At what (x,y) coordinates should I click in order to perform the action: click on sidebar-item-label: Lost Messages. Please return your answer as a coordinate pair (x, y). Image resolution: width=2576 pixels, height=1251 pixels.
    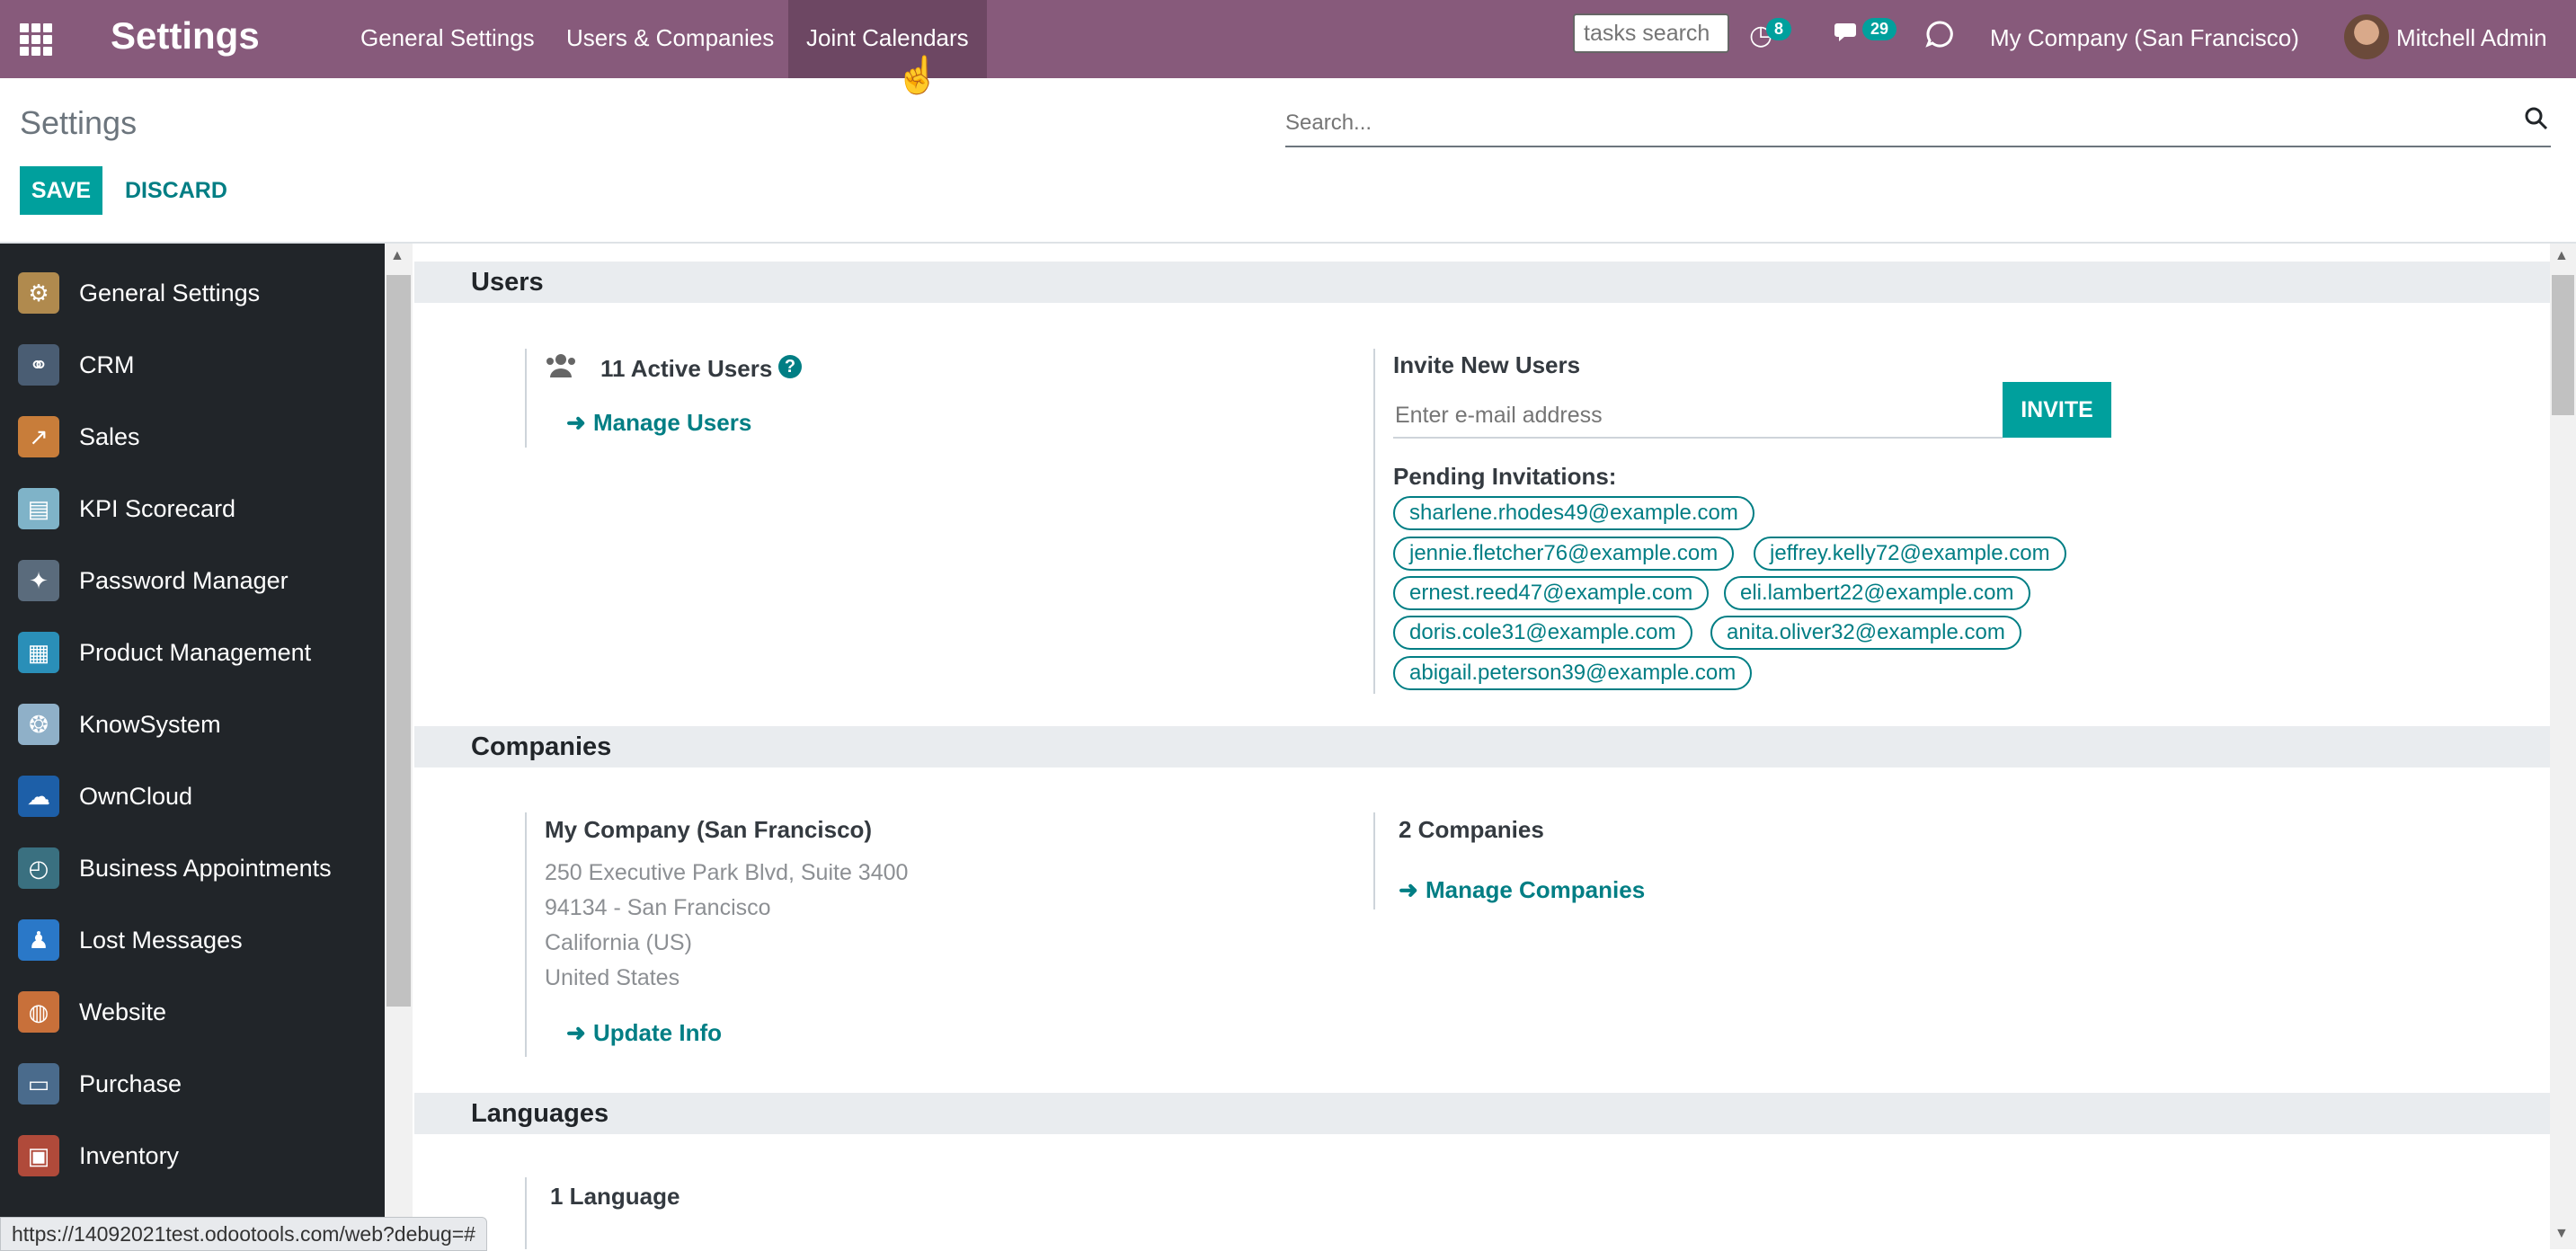
    Looking at the image, I should click on (161, 940).